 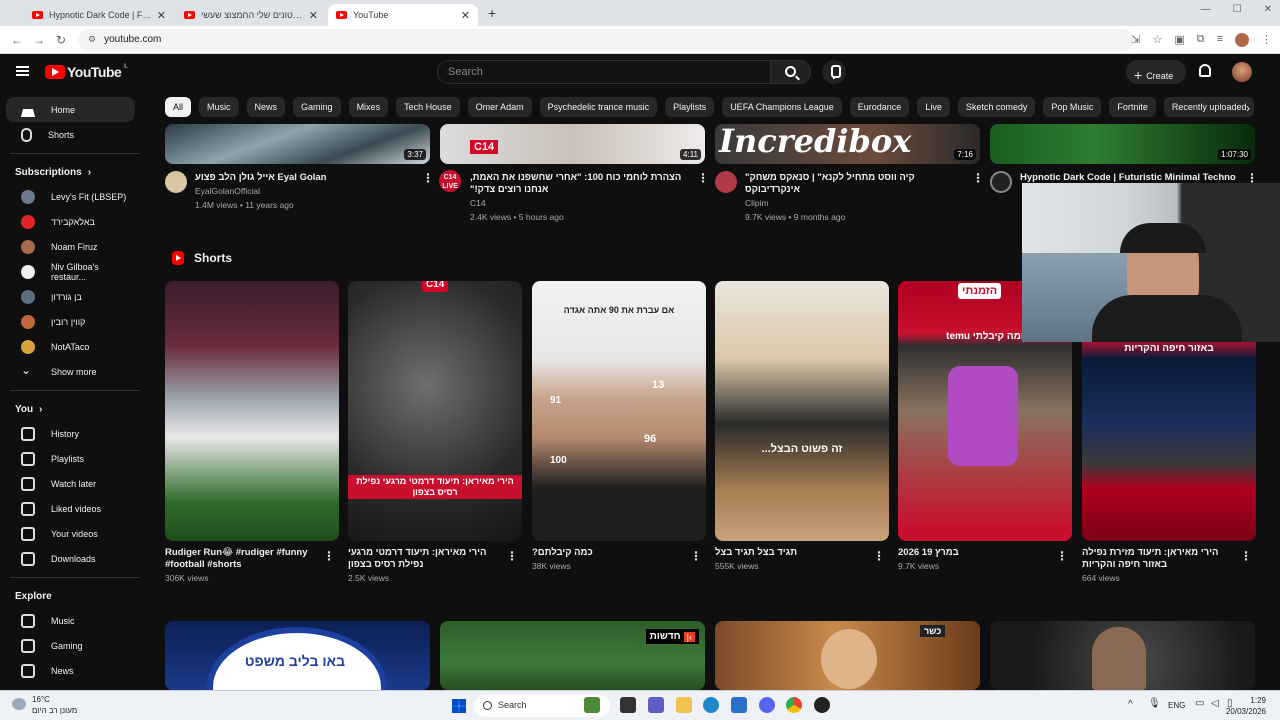 I want to click on sidebar-item-watch-later: Watch later, so click(x=70, y=483).